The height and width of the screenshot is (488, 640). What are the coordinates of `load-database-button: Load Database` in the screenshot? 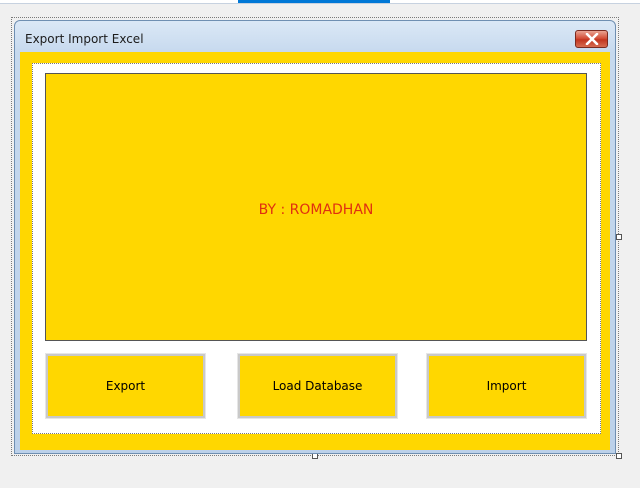 It's located at (317, 386).